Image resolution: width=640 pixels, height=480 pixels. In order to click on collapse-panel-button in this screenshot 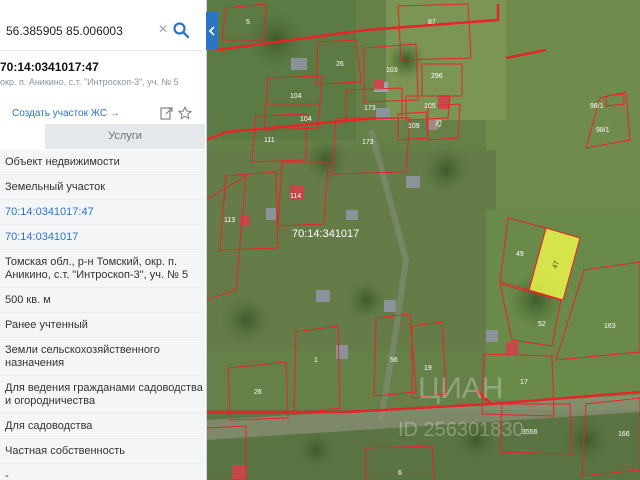, I will do `click(212, 31)`.